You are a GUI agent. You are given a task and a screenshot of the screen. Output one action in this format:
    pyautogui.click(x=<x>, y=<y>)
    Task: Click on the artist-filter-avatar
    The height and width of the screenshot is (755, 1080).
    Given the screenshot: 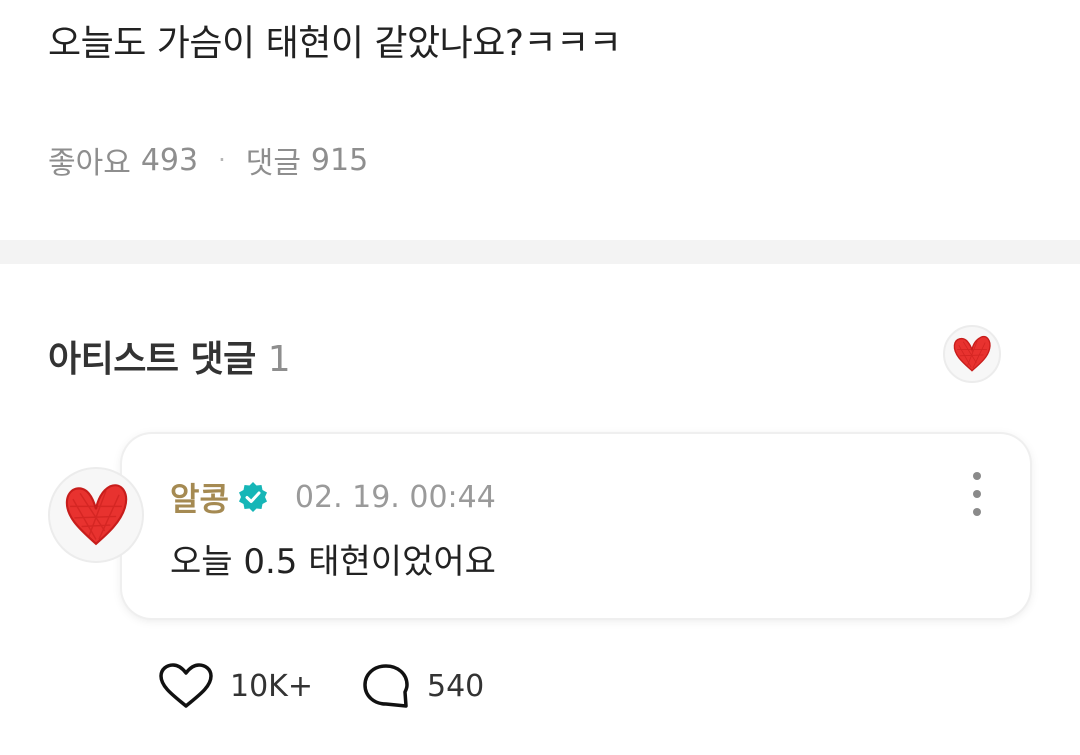 What is the action you would take?
    pyautogui.click(x=972, y=354)
    